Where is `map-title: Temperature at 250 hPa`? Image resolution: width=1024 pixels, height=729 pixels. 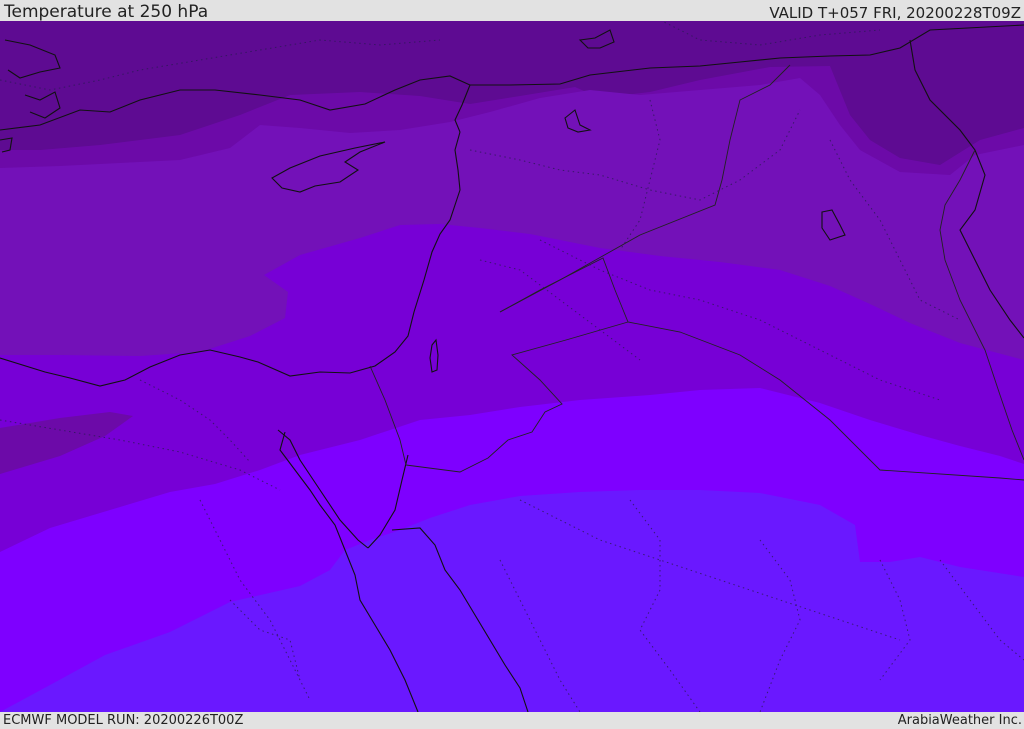
map-title: Temperature at 250 hPa is located at coordinates (106, 12).